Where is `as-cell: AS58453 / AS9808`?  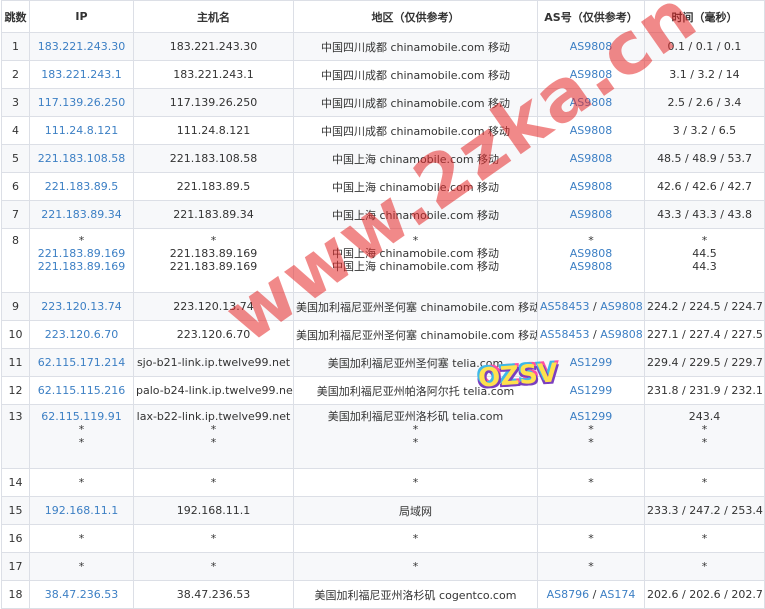 as-cell: AS58453 / AS9808 is located at coordinates (591, 334).